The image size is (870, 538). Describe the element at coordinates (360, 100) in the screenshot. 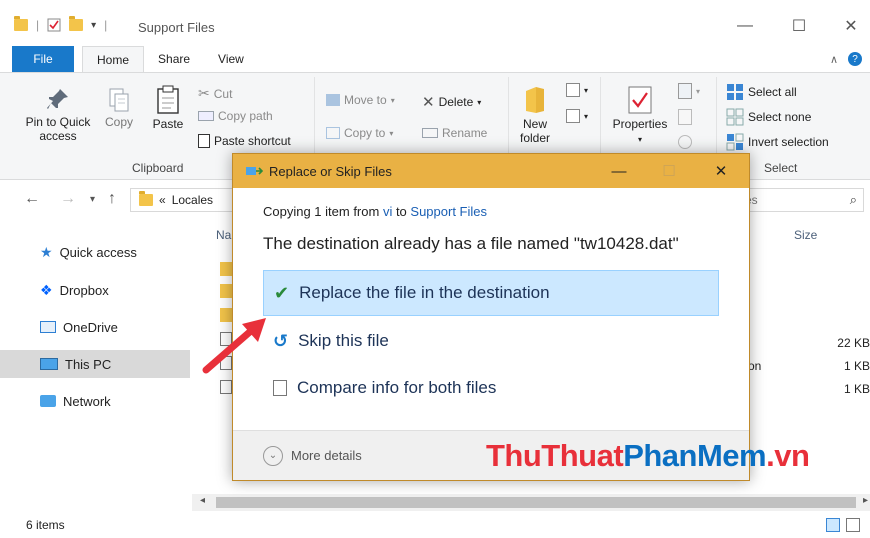

I see `move-to-button: Move to ▾` at that location.